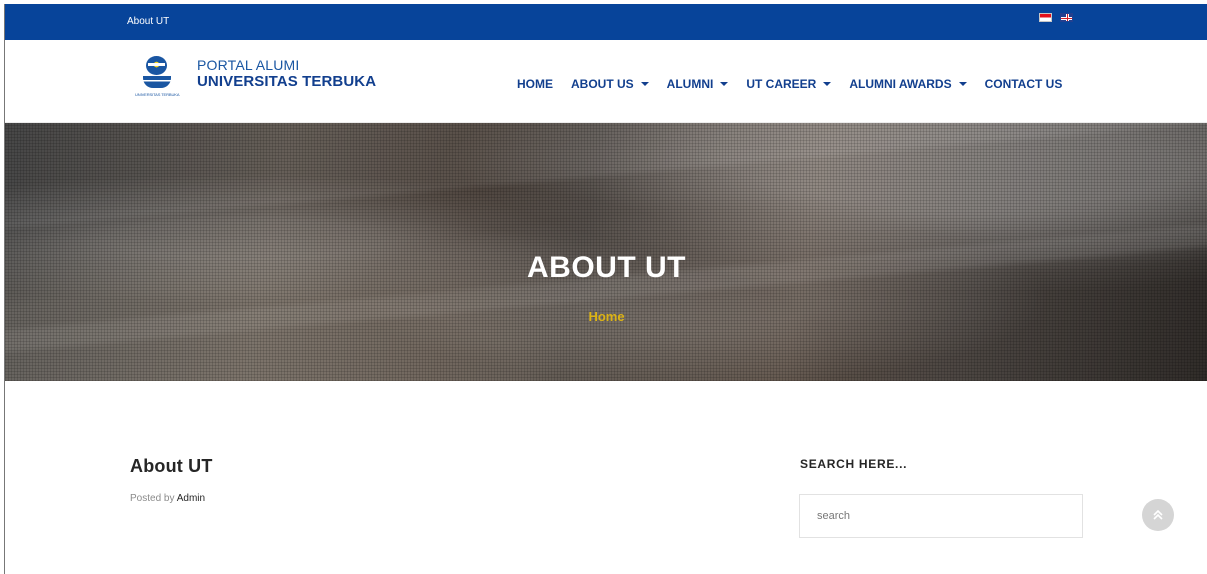 This screenshot has width=1207, height=574. I want to click on scroll-to-top-button, so click(1158, 515).